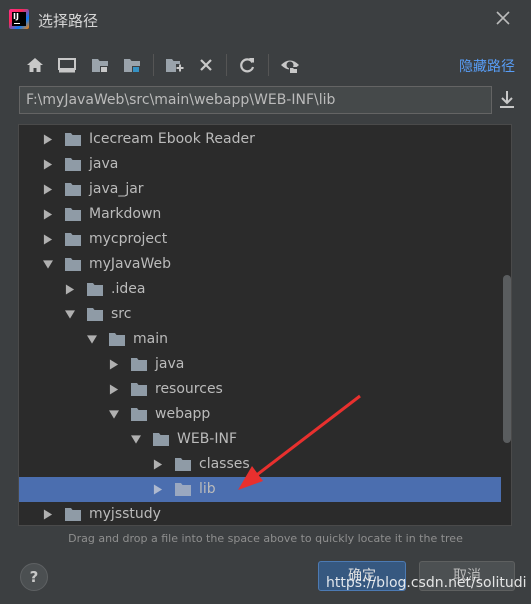  Describe the element at coordinates (260, 513) in the screenshot. I see `tree-row: myjsstudy` at that location.